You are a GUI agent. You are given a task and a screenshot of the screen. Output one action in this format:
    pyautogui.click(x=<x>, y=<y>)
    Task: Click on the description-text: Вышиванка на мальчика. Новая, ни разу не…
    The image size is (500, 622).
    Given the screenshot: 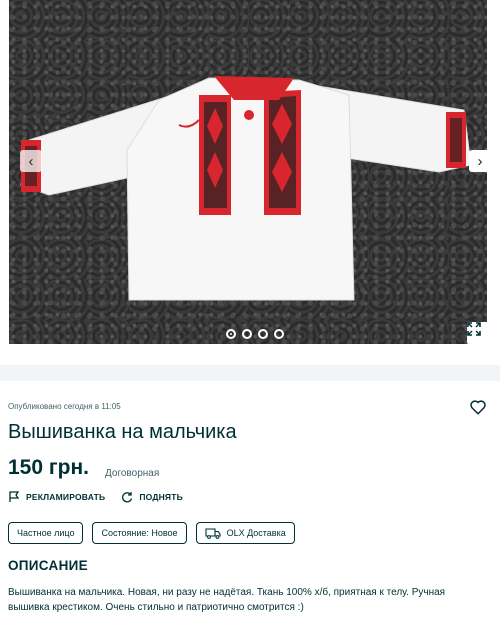 What is the action you would take?
    pyautogui.click(x=227, y=600)
    